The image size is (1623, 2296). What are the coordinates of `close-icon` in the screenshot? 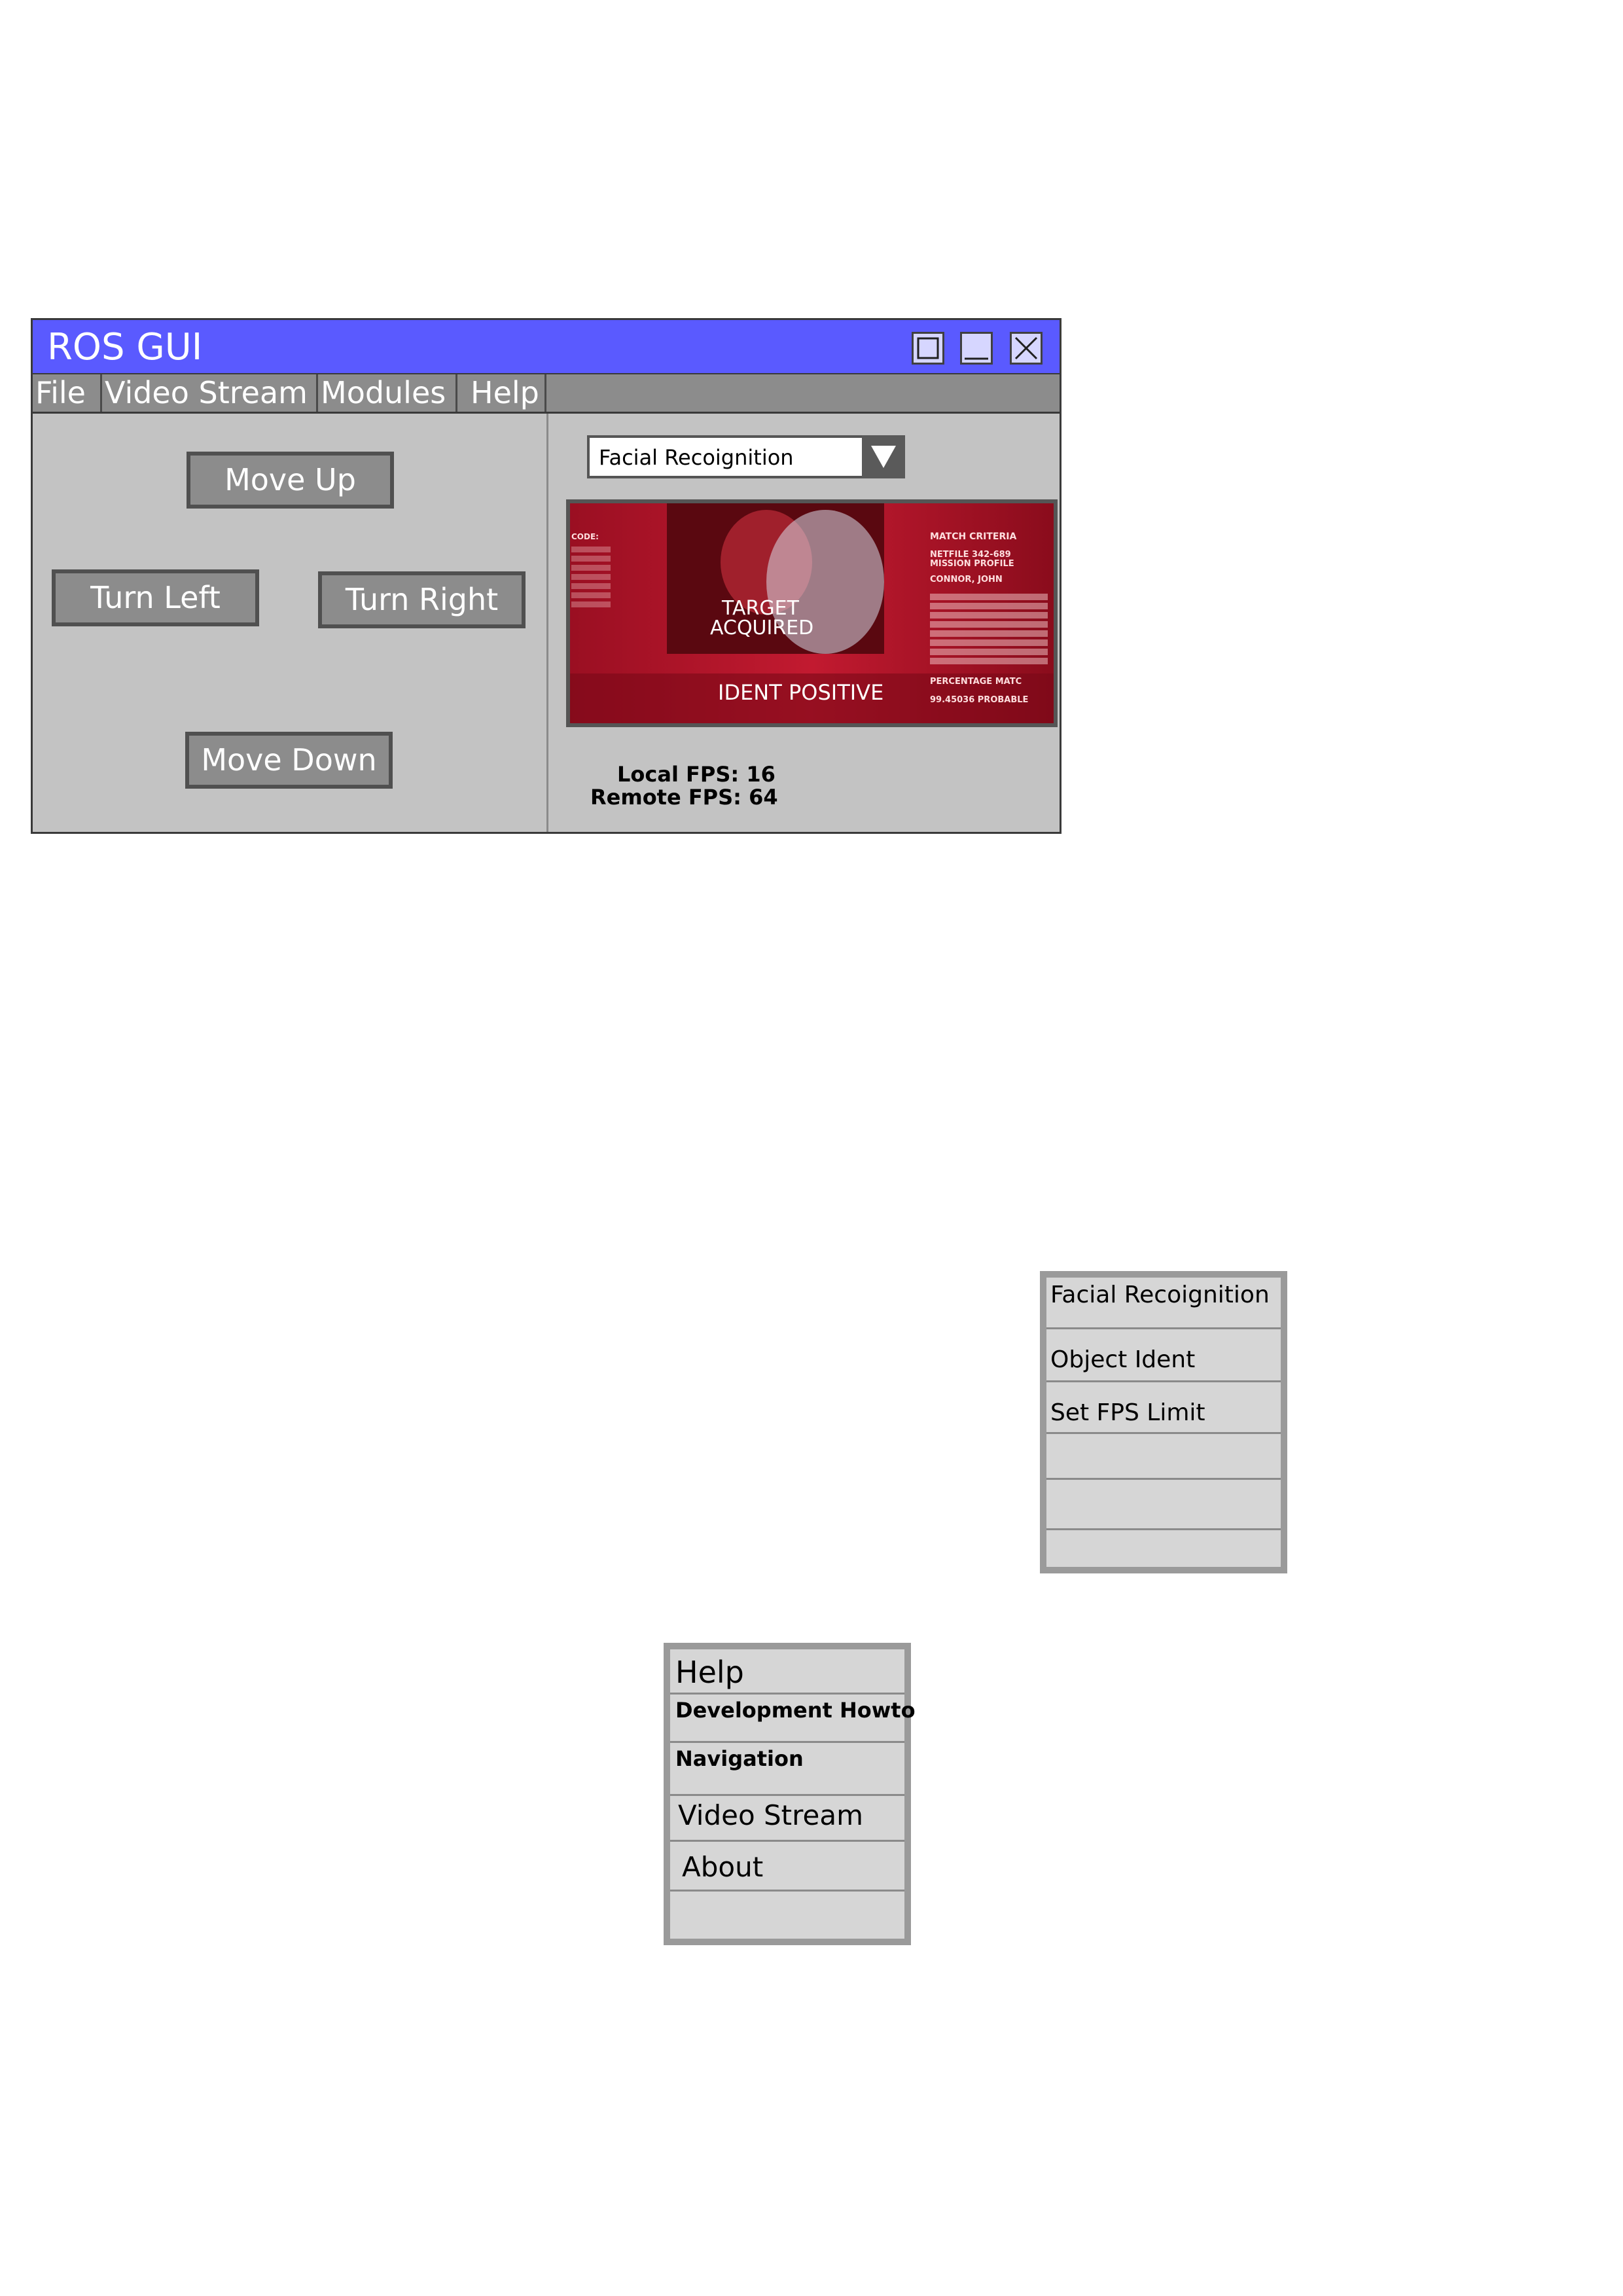 It's located at (1026, 348).